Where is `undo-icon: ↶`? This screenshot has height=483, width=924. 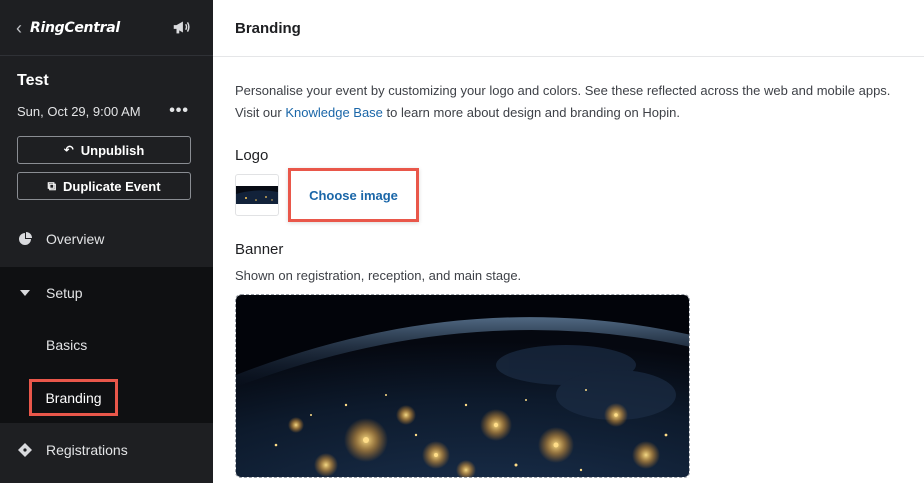
undo-icon: ↶ is located at coordinates (68, 150).